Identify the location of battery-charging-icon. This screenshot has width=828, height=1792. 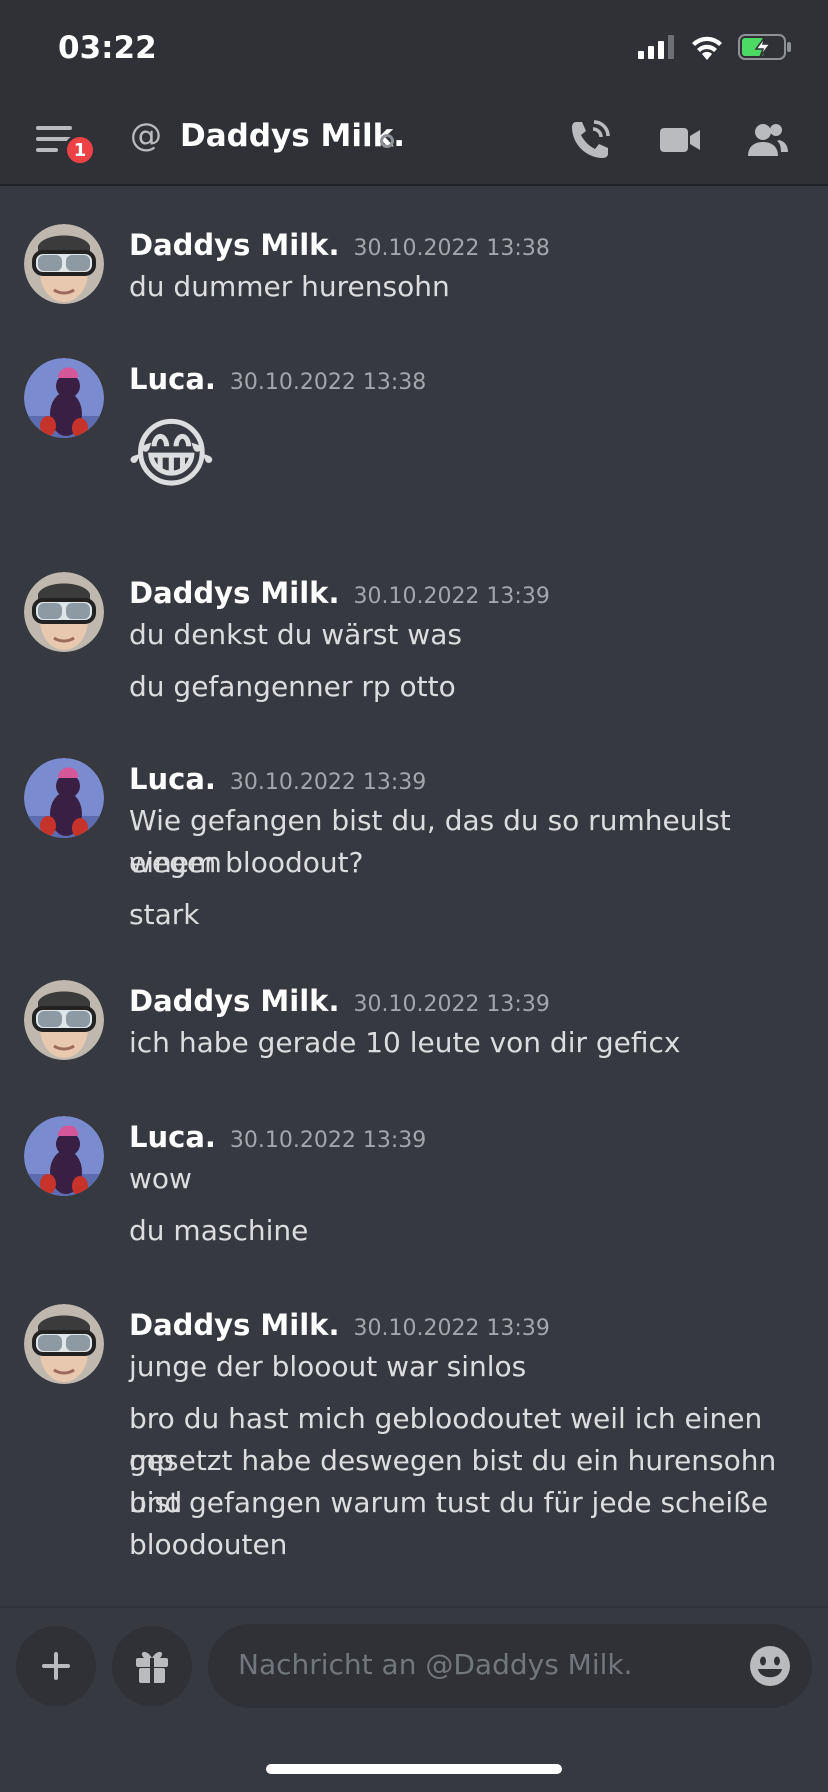
(764, 47).